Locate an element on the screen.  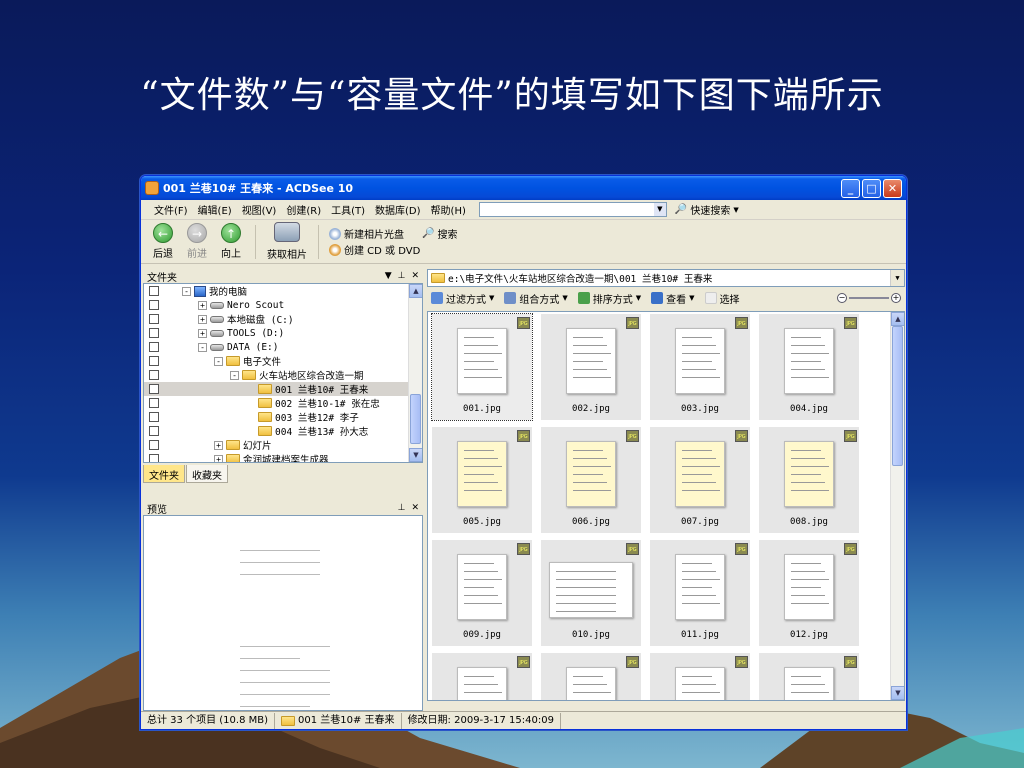
folder-tree-item: - 电子文件 is located at coordinates (283, 361).